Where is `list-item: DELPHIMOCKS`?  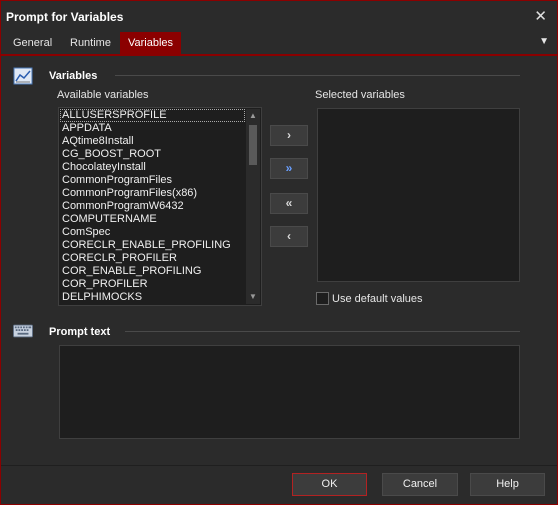
list-item: DELPHIMOCKS is located at coordinates (152, 297).